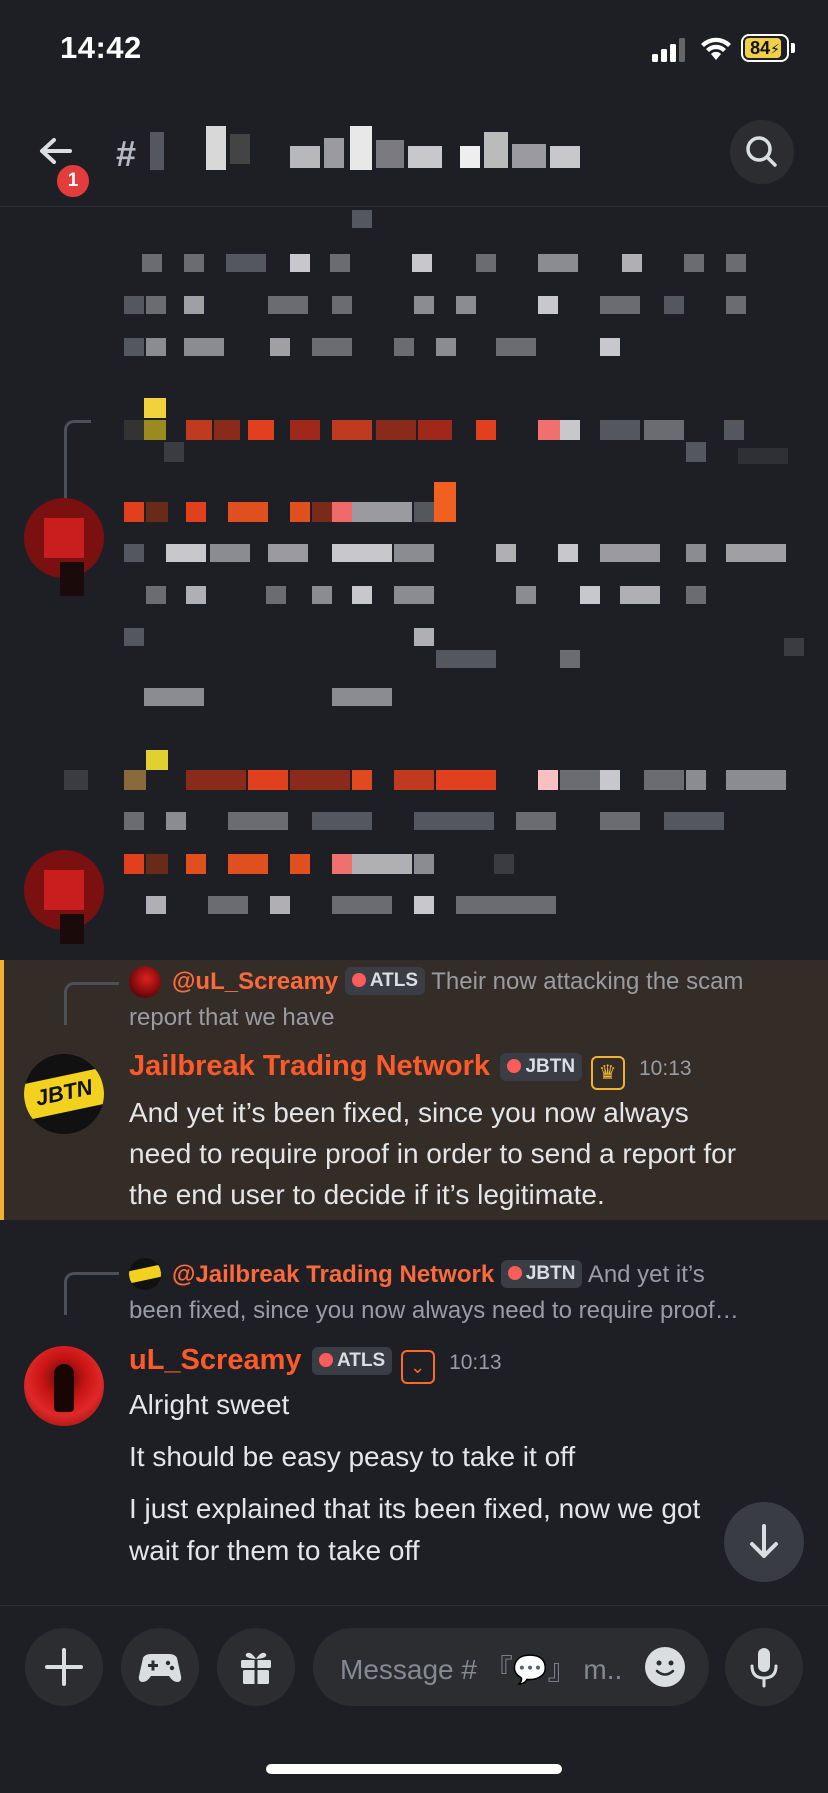  What do you see at coordinates (64, 1094) in the screenshot?
I see `avatar-jailbreak-trading-network: JBTN` at bounding box center [64, 1094].